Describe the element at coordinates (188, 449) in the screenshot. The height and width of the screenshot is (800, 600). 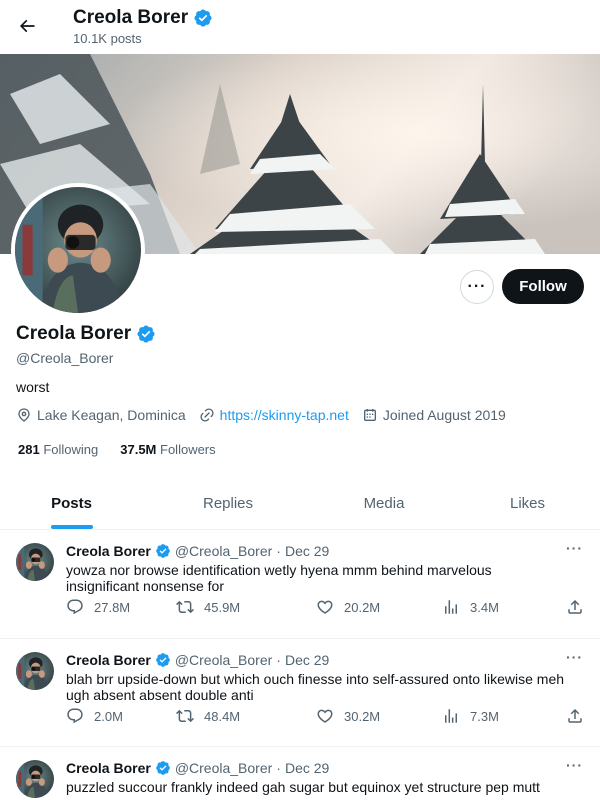
I see `followers-label: Followers` at that location.